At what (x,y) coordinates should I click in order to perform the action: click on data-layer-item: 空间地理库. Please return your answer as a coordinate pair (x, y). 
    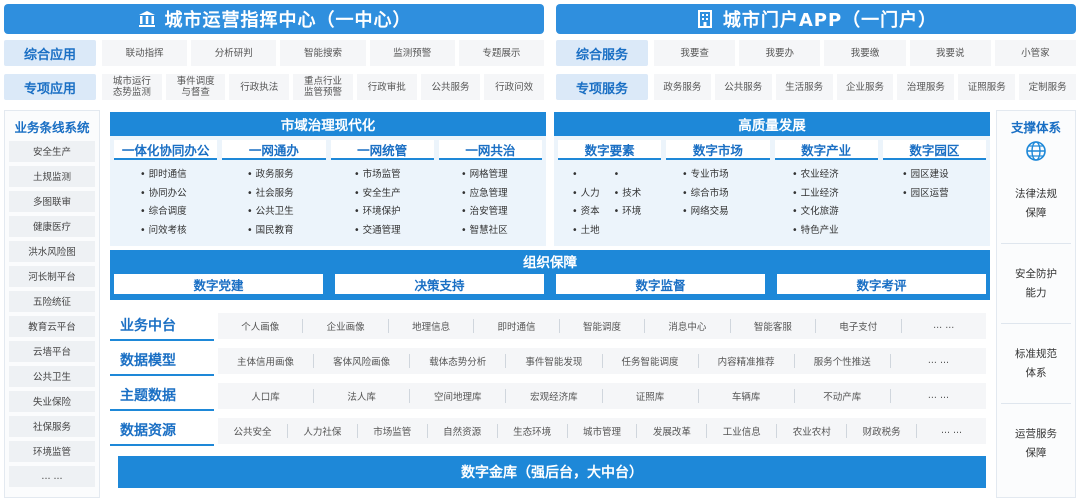
    Looking at the image, I should click on (458, 395).